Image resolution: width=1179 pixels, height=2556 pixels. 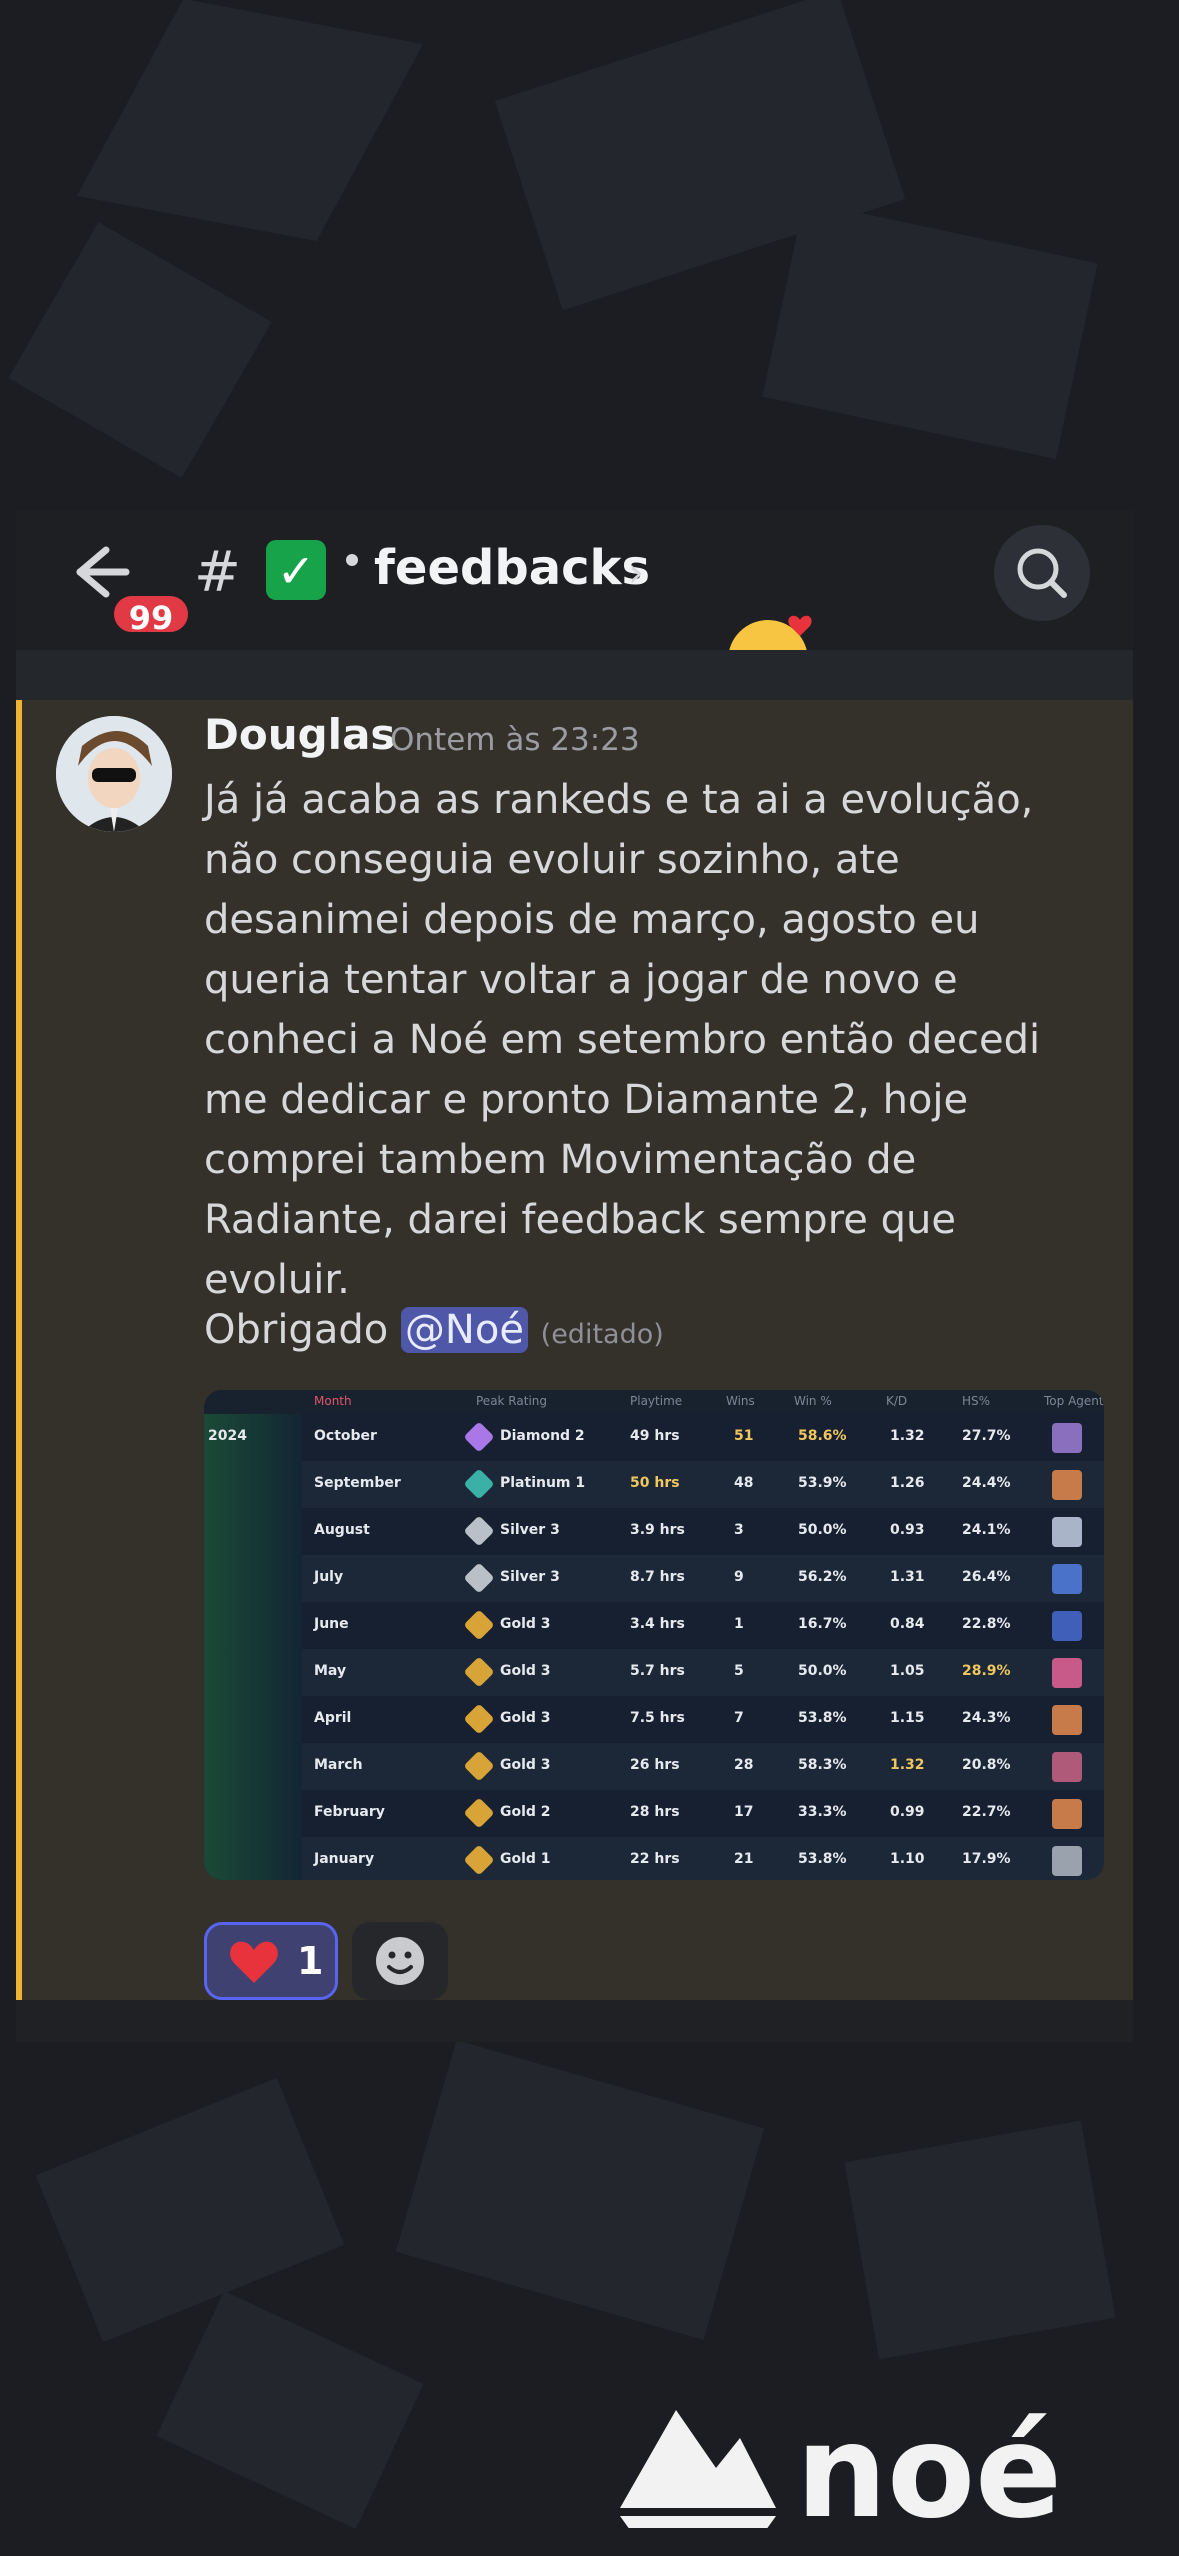 I want to click on reaction-count: 1, so click(x=310, y=1961).